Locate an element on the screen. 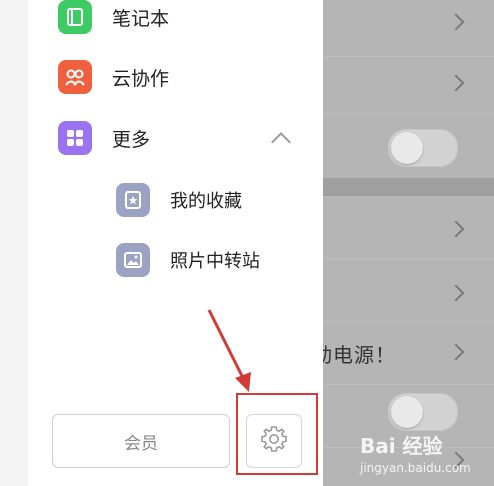 The width and height of the screenshot is (494, 486). annotation-arrow is located at coordinates (229, 350).